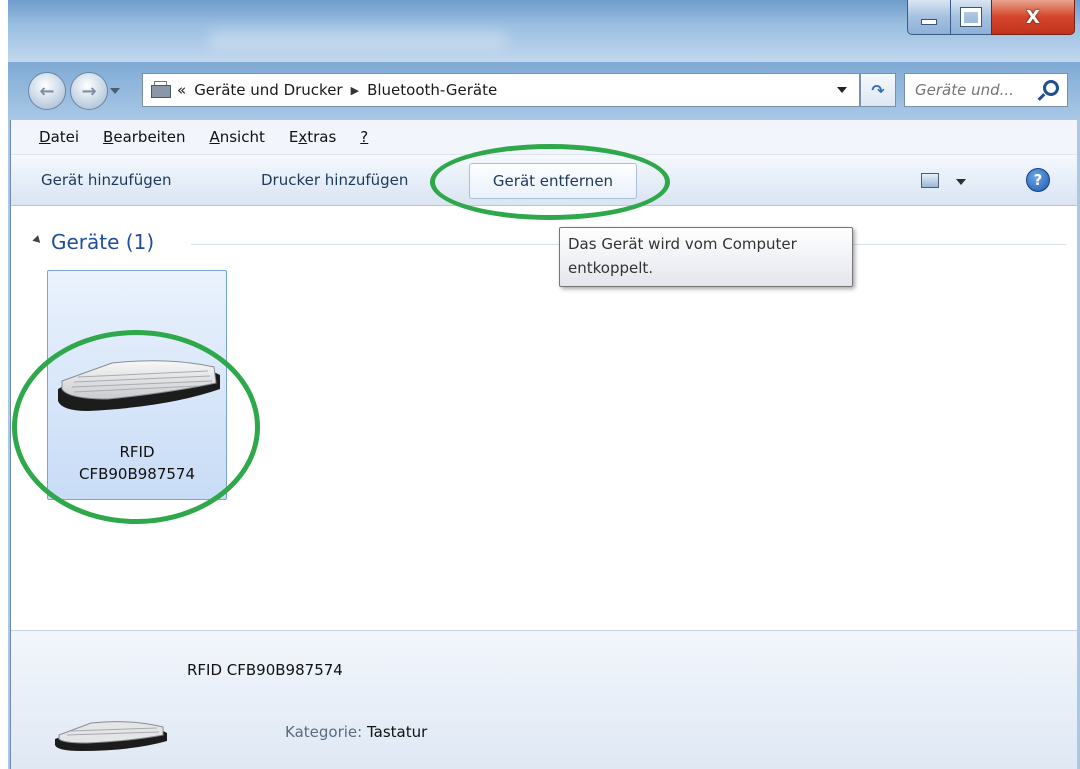  Describe the element at coordinates (682, 244) in the screenshot. I see `tooltip-line1: Das Gerät wird vom Computer` at that location.